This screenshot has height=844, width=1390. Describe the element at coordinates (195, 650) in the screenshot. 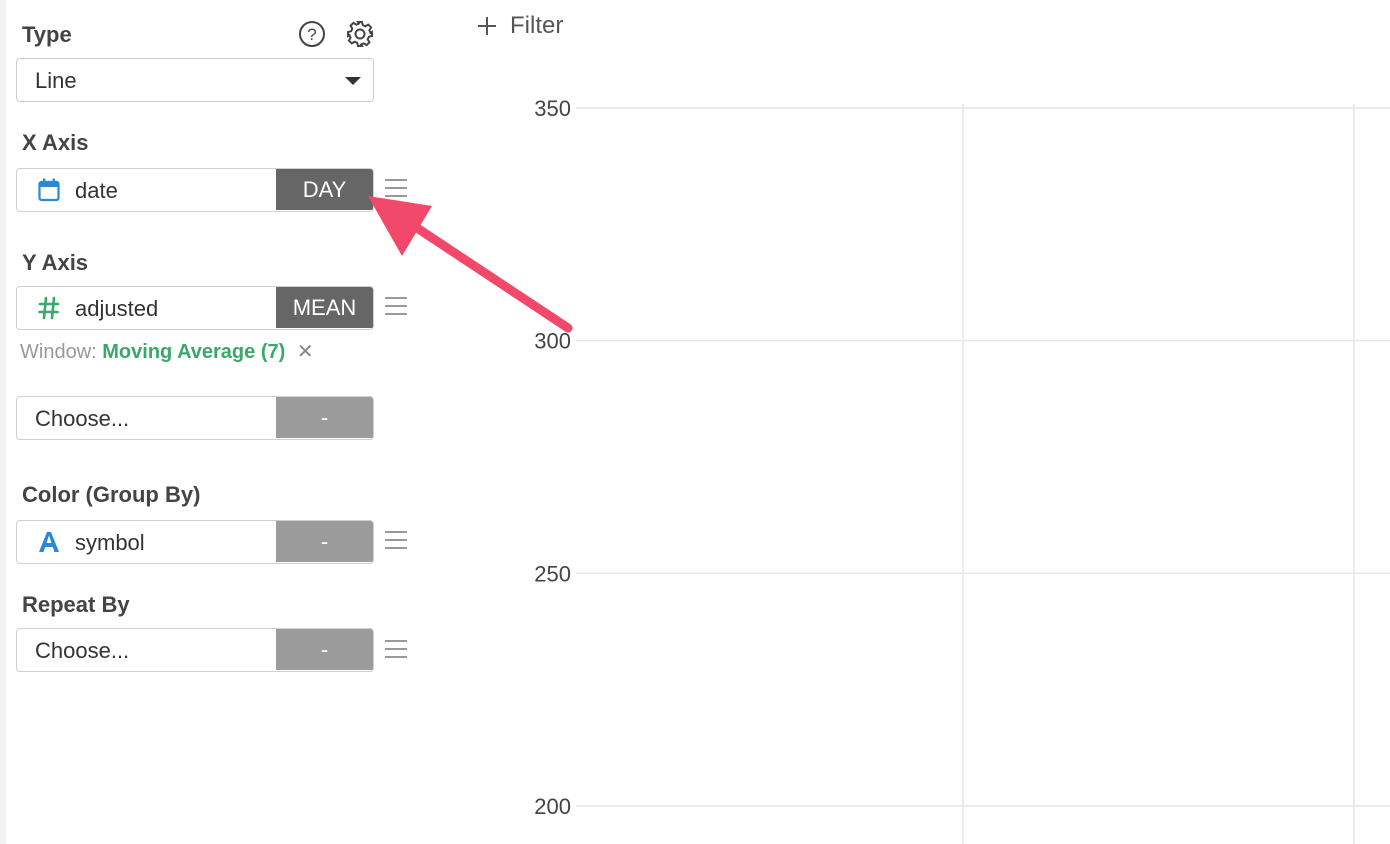

I see `repeat-by-field: Choose... -` at that location.